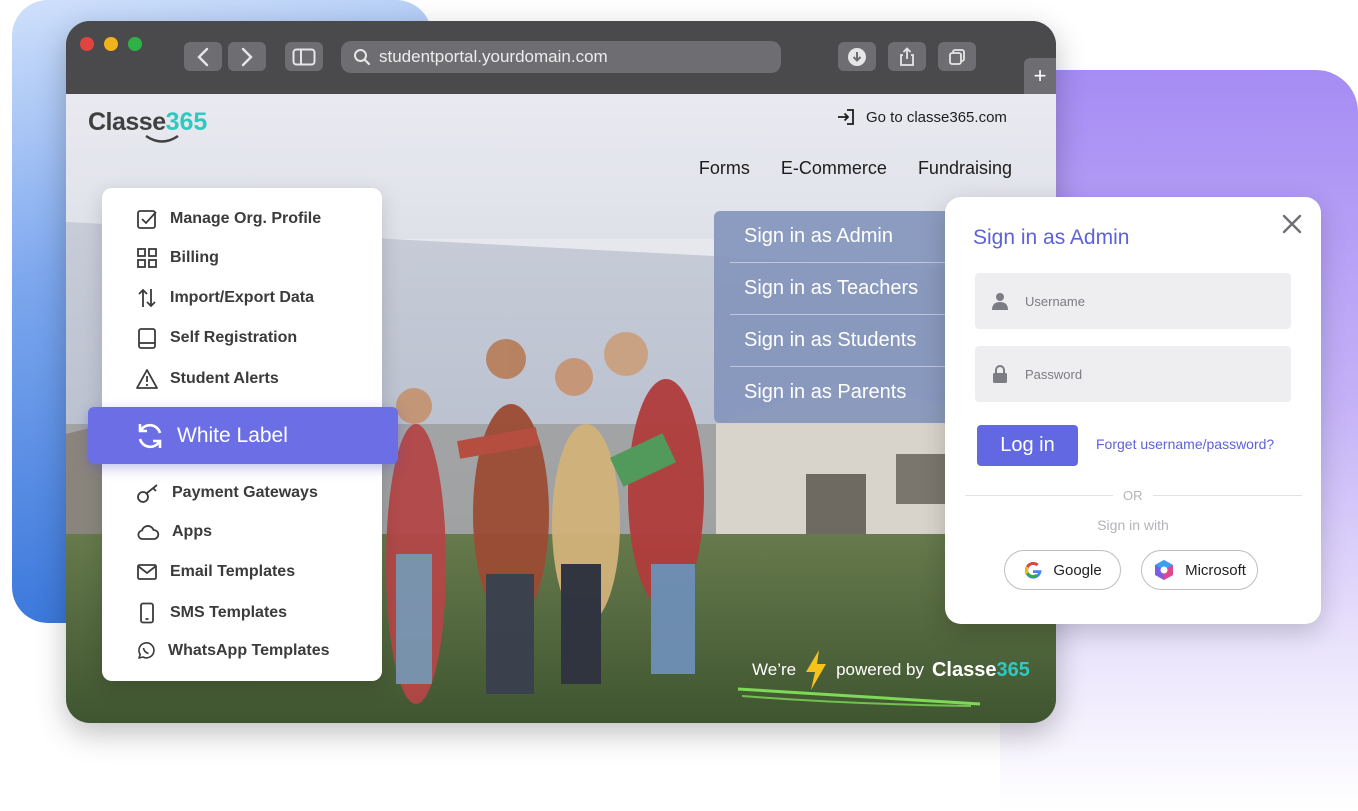  I want to click on chevron-right-icon, so click(247, 56).